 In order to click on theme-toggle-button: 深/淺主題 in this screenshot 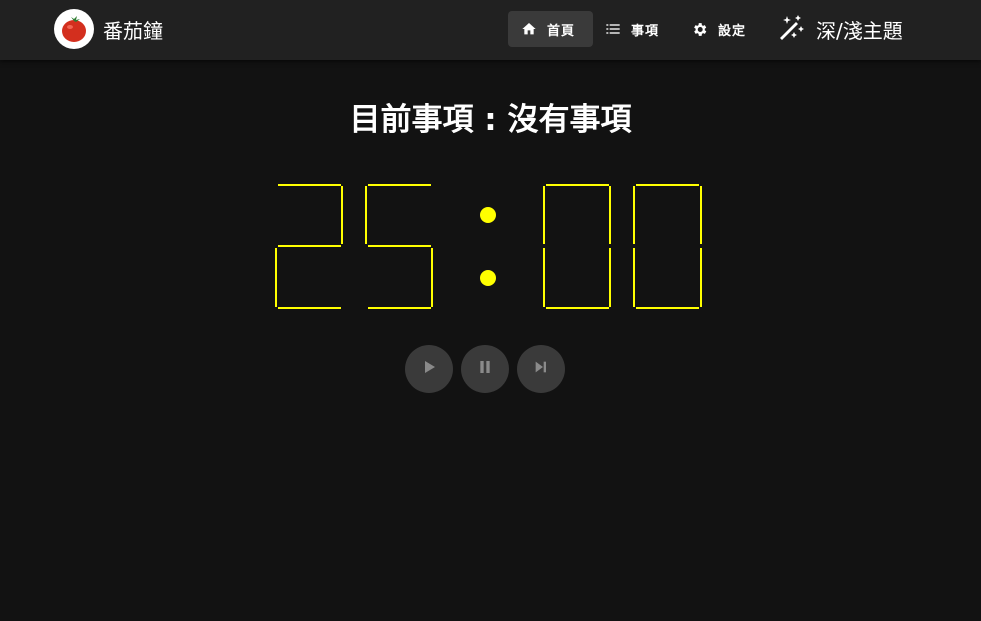, I will do `click(839, 29)`.